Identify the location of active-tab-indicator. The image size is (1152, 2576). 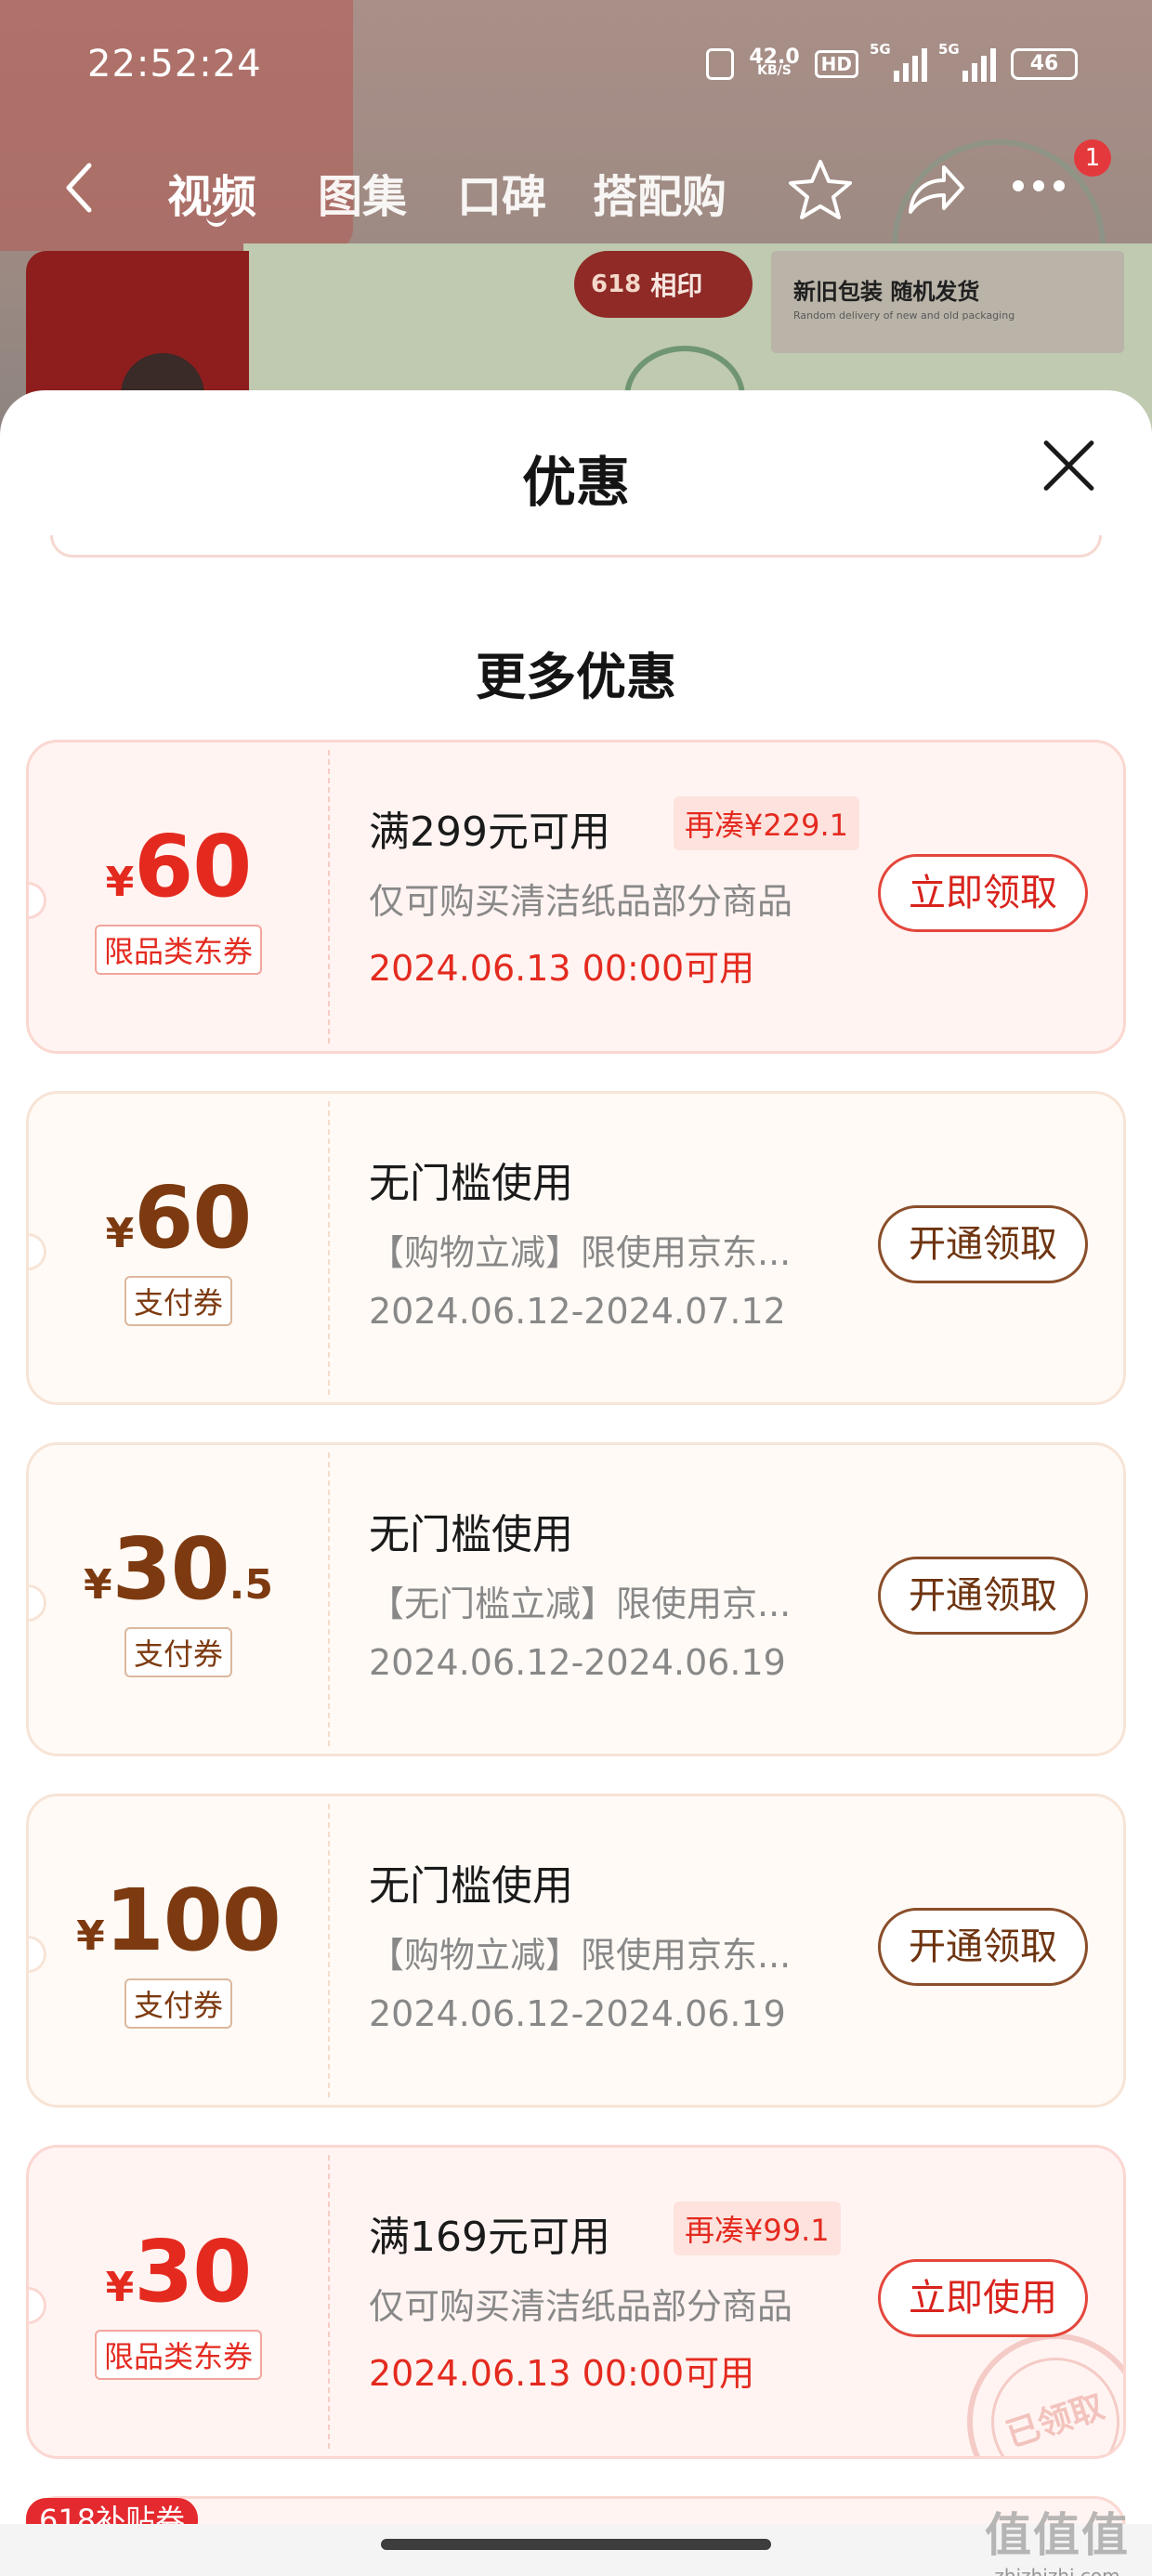
(216, 221).